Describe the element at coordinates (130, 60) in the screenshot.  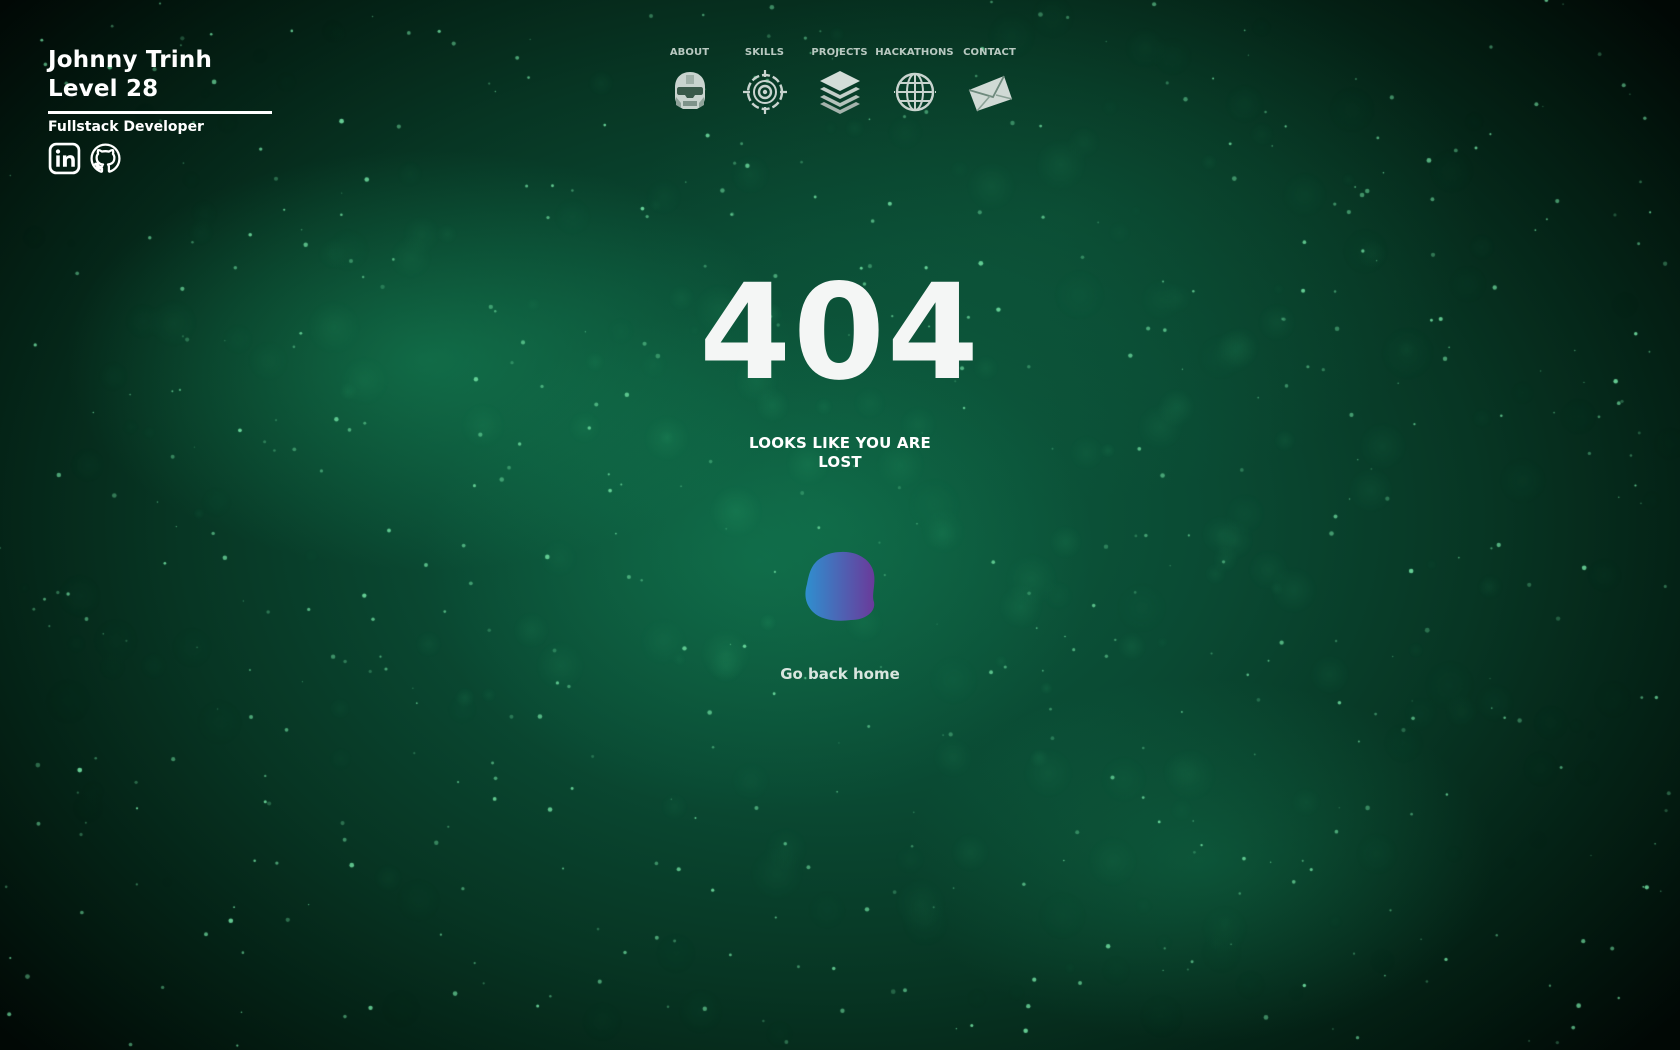
I see `profile-name: Johnny Trinh` at that location.